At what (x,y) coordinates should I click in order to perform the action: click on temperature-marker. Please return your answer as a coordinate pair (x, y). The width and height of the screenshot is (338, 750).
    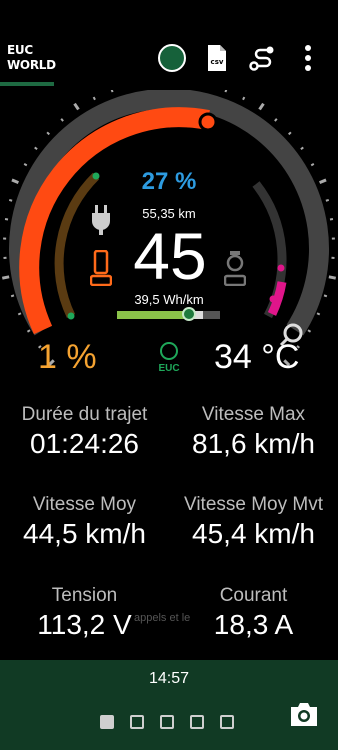
    Looking at the image, I should click on (281, 268).